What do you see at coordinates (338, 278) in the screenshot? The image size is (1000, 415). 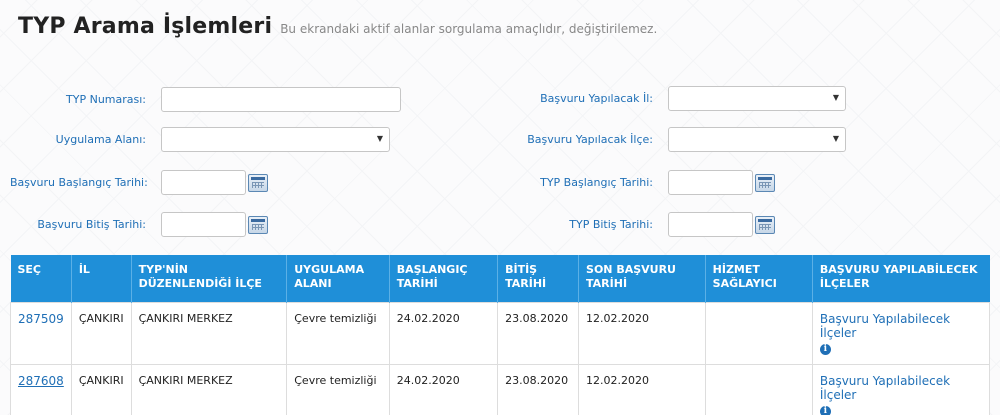 I see `col-header-uygulama-alani: UYGULAMA ALANI` at bounding box center [338, 278].